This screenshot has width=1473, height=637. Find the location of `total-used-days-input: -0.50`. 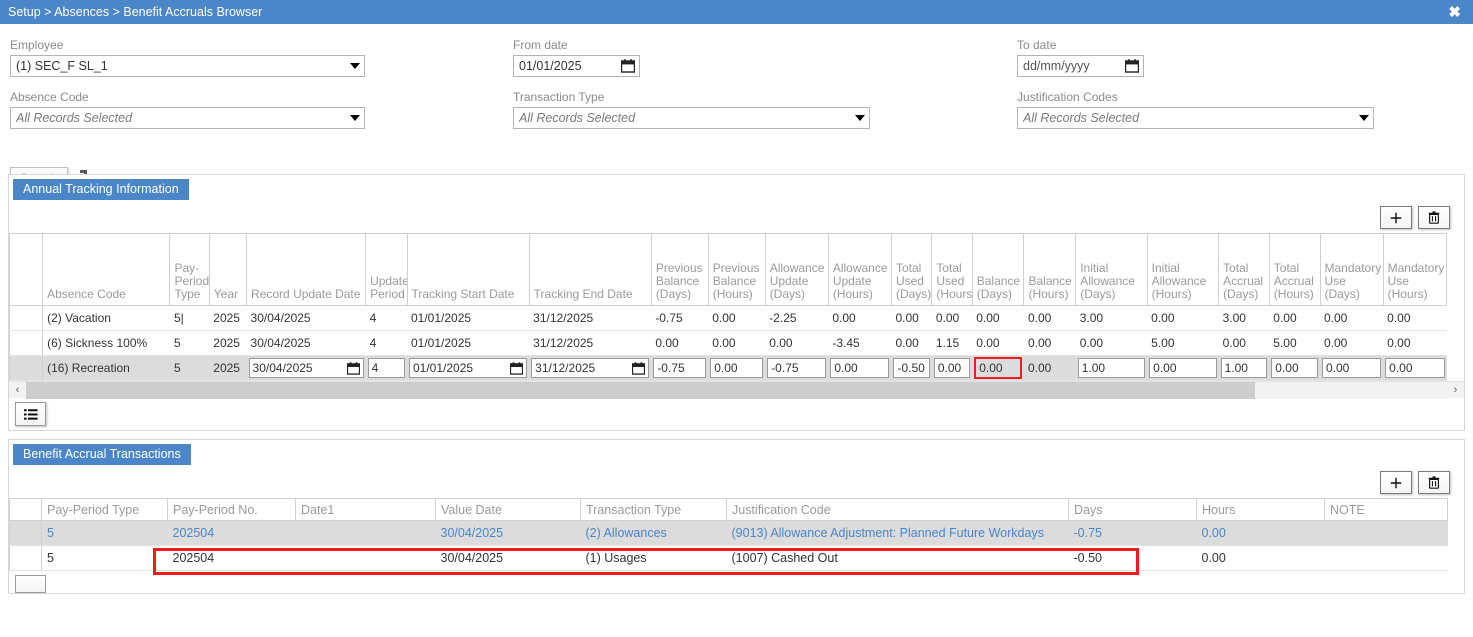

total-used-days-input: -0.50 is located at coordinates (911, 368).